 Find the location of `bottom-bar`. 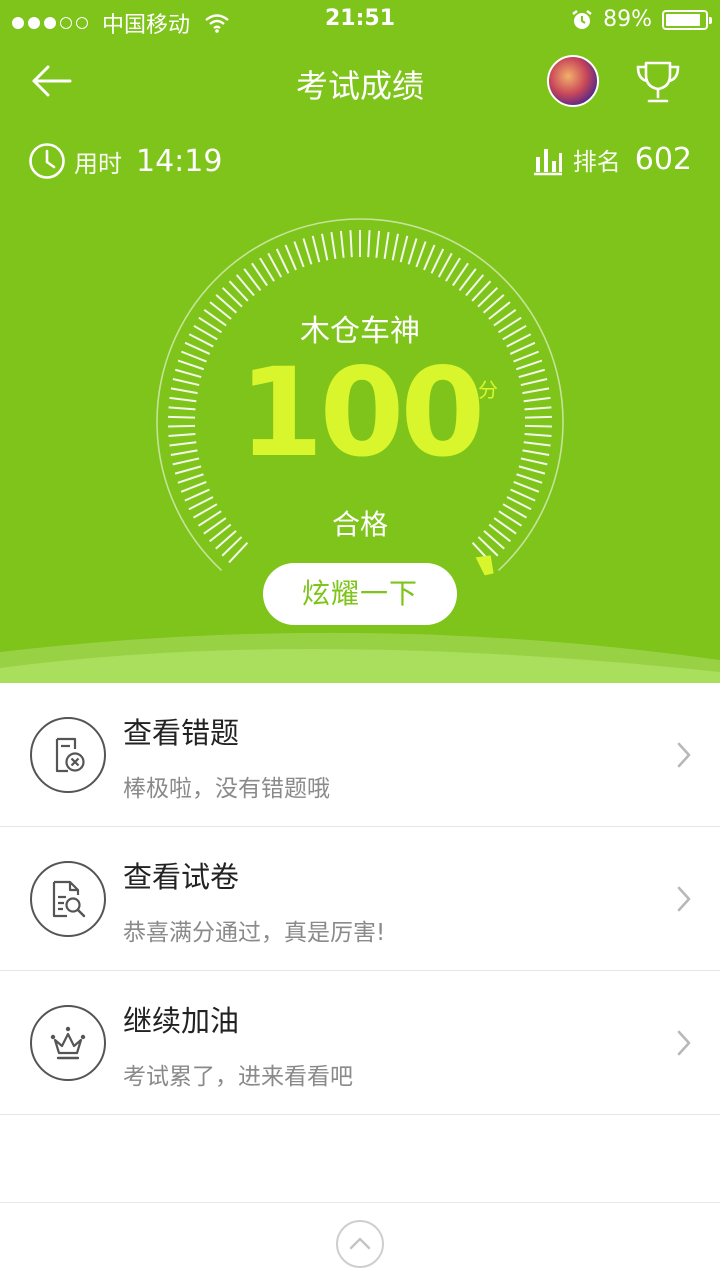

bottom-bar is located at coordinates (360, 1241).